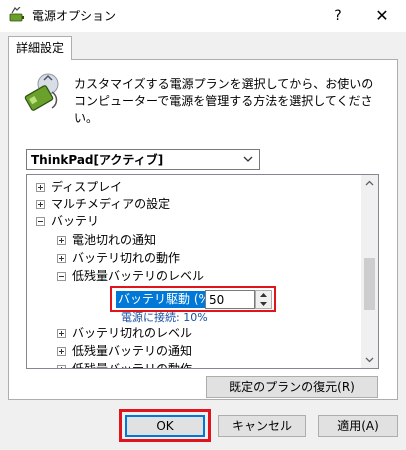 This screenshot has width=406, height=450. Describe the element at coordinates (203, 16) in the screenshot. I see `title-bar: 電源オプション ? ✕` at that location.